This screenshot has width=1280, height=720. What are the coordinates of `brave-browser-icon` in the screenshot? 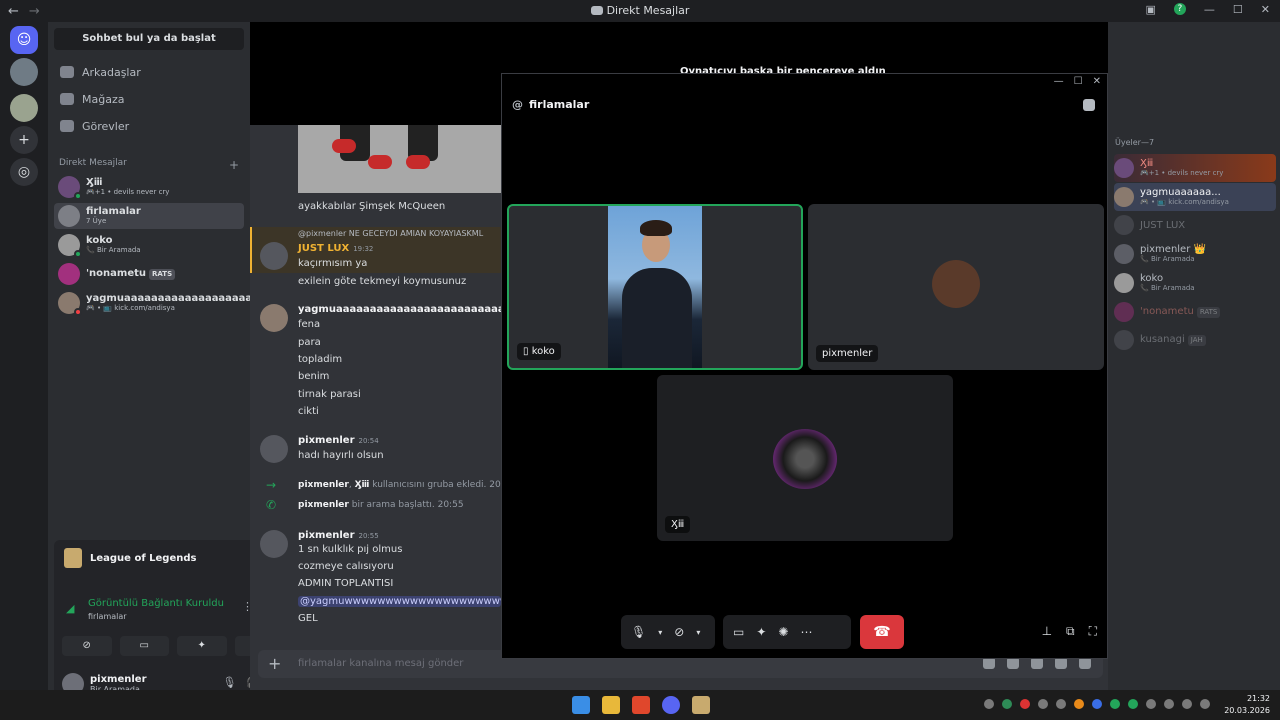 It's located at (641, 705).